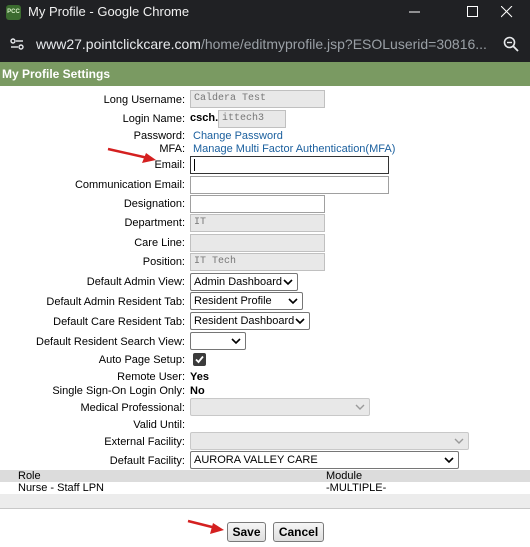 The image size is (530, 547). I want to click on external-facility-label: External Facility:, so click(144, 442).